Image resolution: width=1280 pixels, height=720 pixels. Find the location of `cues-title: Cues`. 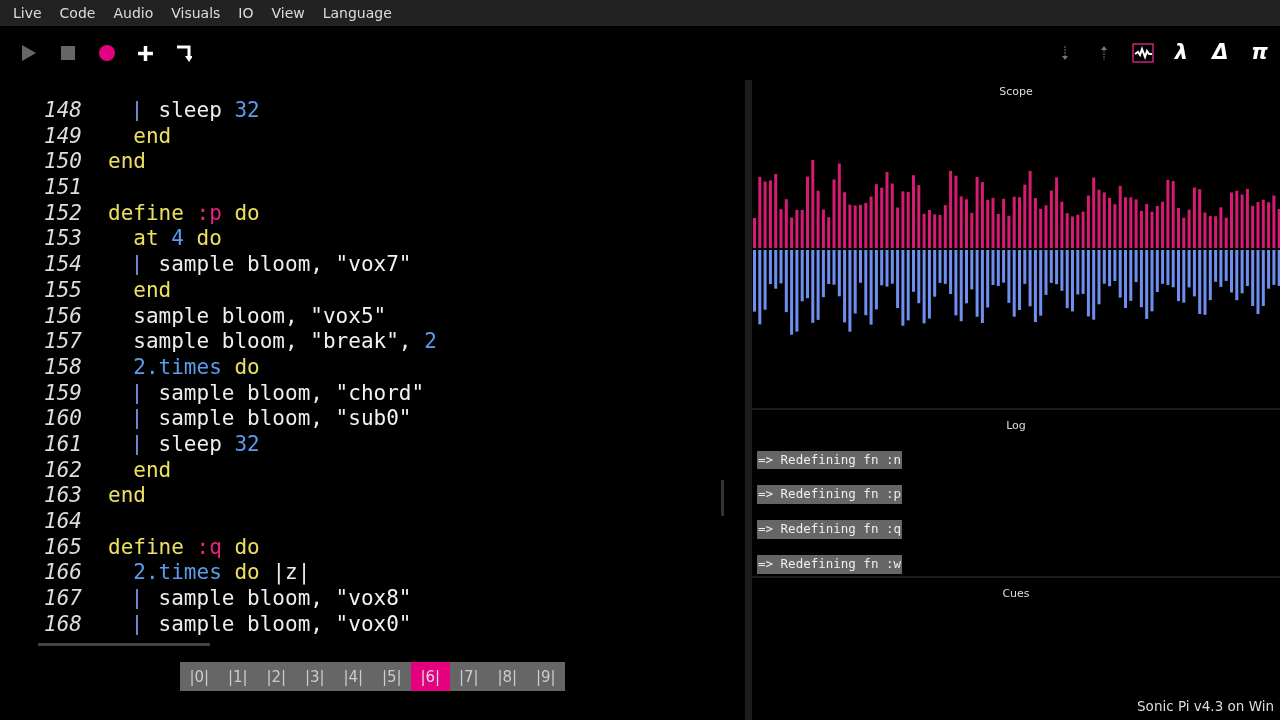

cues-title: Cues is located at coordinates (1016, 594).